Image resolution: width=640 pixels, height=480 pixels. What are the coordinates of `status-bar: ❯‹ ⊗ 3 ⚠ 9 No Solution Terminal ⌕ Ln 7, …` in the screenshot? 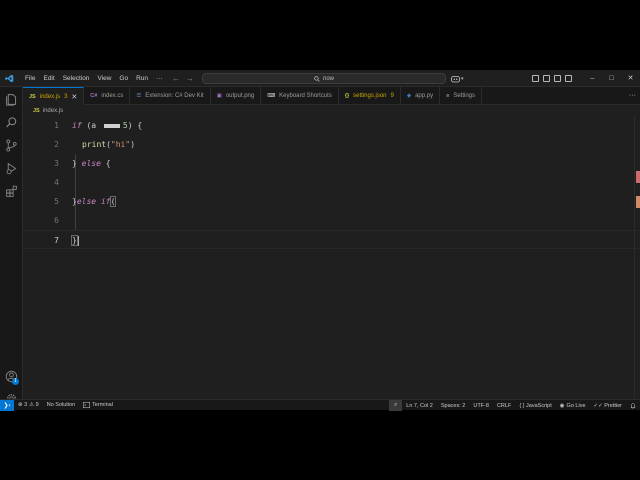 It's located at (320, 405).